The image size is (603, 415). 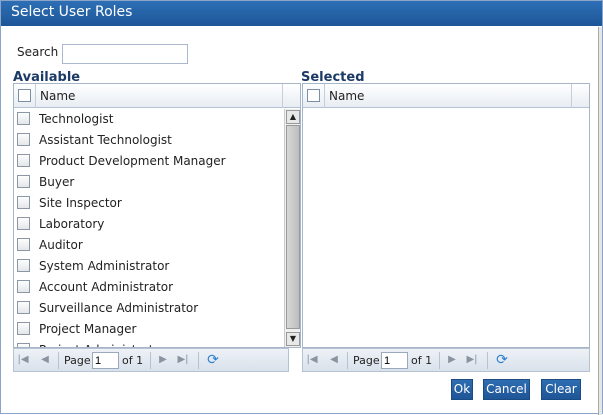 What do you see at coordinates (106, 287) in the screenshot?
I see `role-name: Account Administrator` at bounding box center [106, 287].